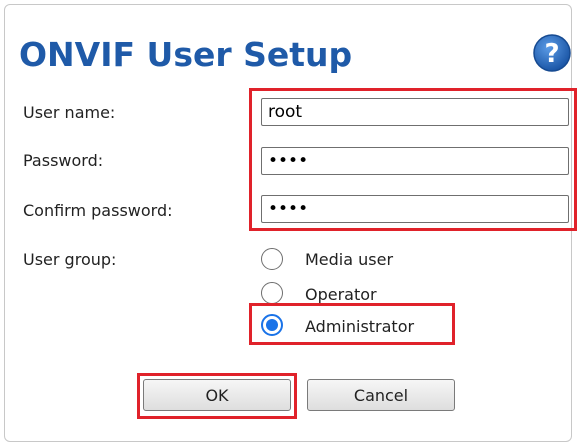 This screenshot has height=446, width=578. Describe the element at coordinates (285, 112) in the screenshot. I see `username-value: root` at that location.